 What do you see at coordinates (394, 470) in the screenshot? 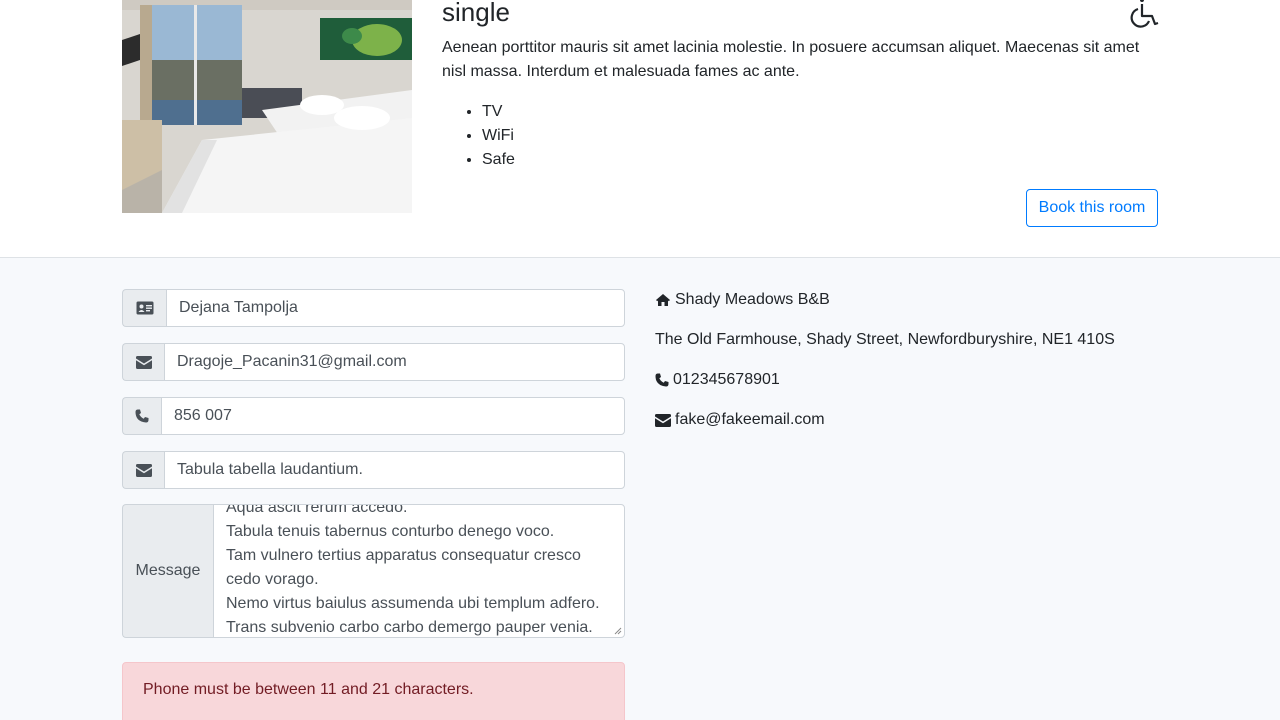
I see `subject-input: Tabula tabella laudantium.` at bounding box center [394, 470].